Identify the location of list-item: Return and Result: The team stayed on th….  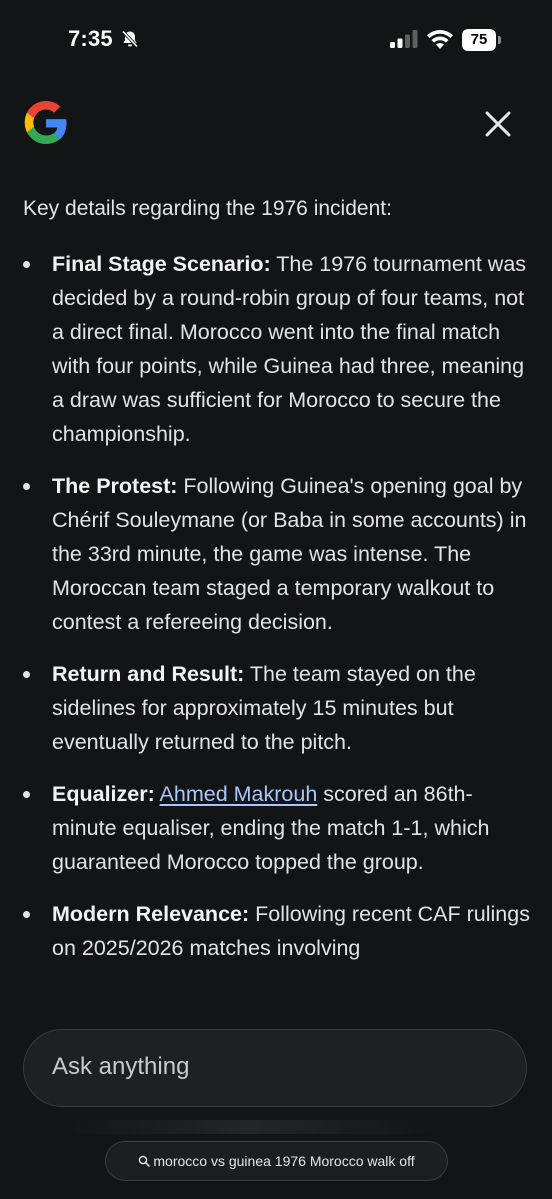
(278, 708).